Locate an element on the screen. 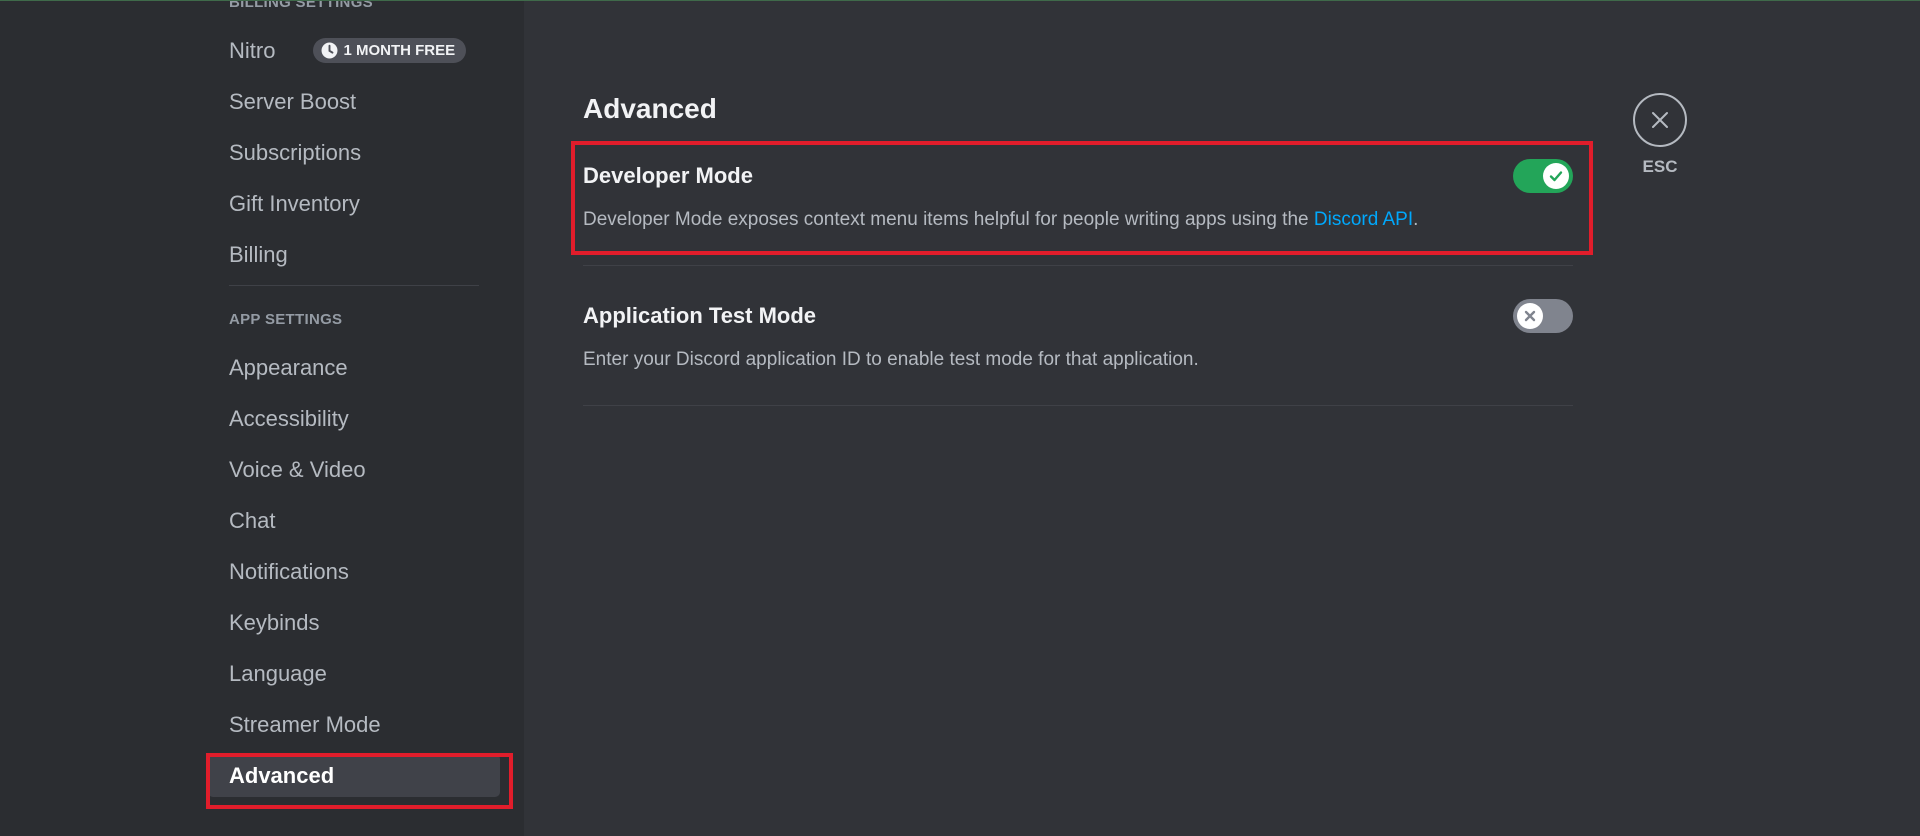 The height and width of the screenshot is (836, 1920). sidebar-item-gift-inventory: Gift Inventory is located at coordinates (354, 203).